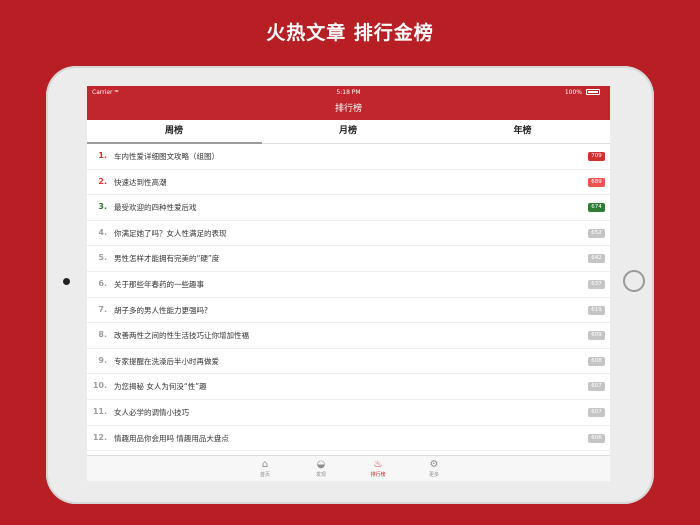  What do you see at coordinates (596, 361) in the screenshot?
I see `view-count-badge: 608` at bounding box center [596, 361].